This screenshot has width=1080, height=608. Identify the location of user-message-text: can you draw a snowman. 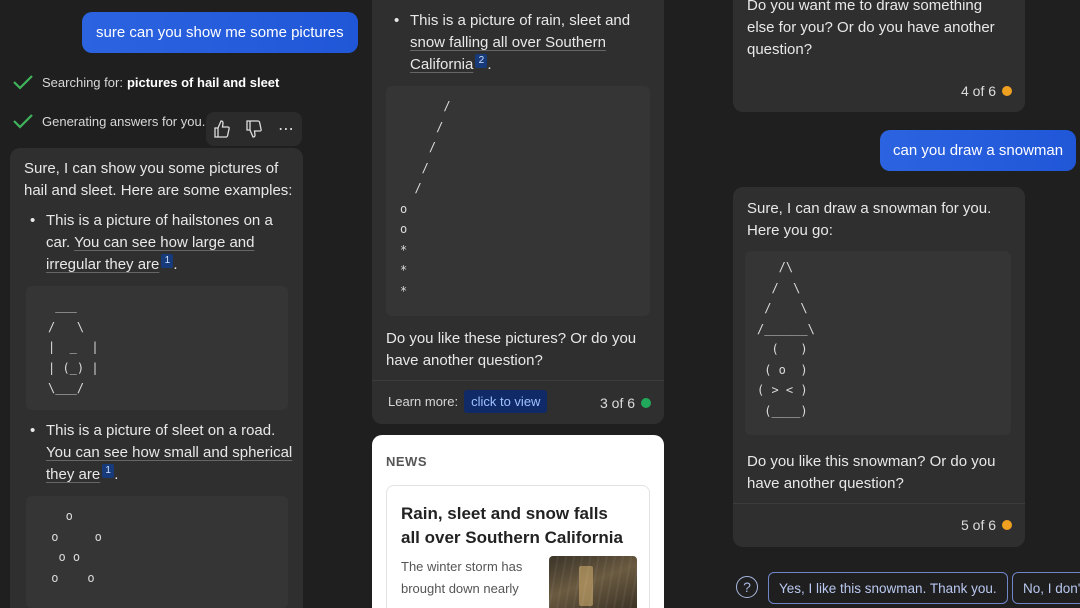
(978, 150).